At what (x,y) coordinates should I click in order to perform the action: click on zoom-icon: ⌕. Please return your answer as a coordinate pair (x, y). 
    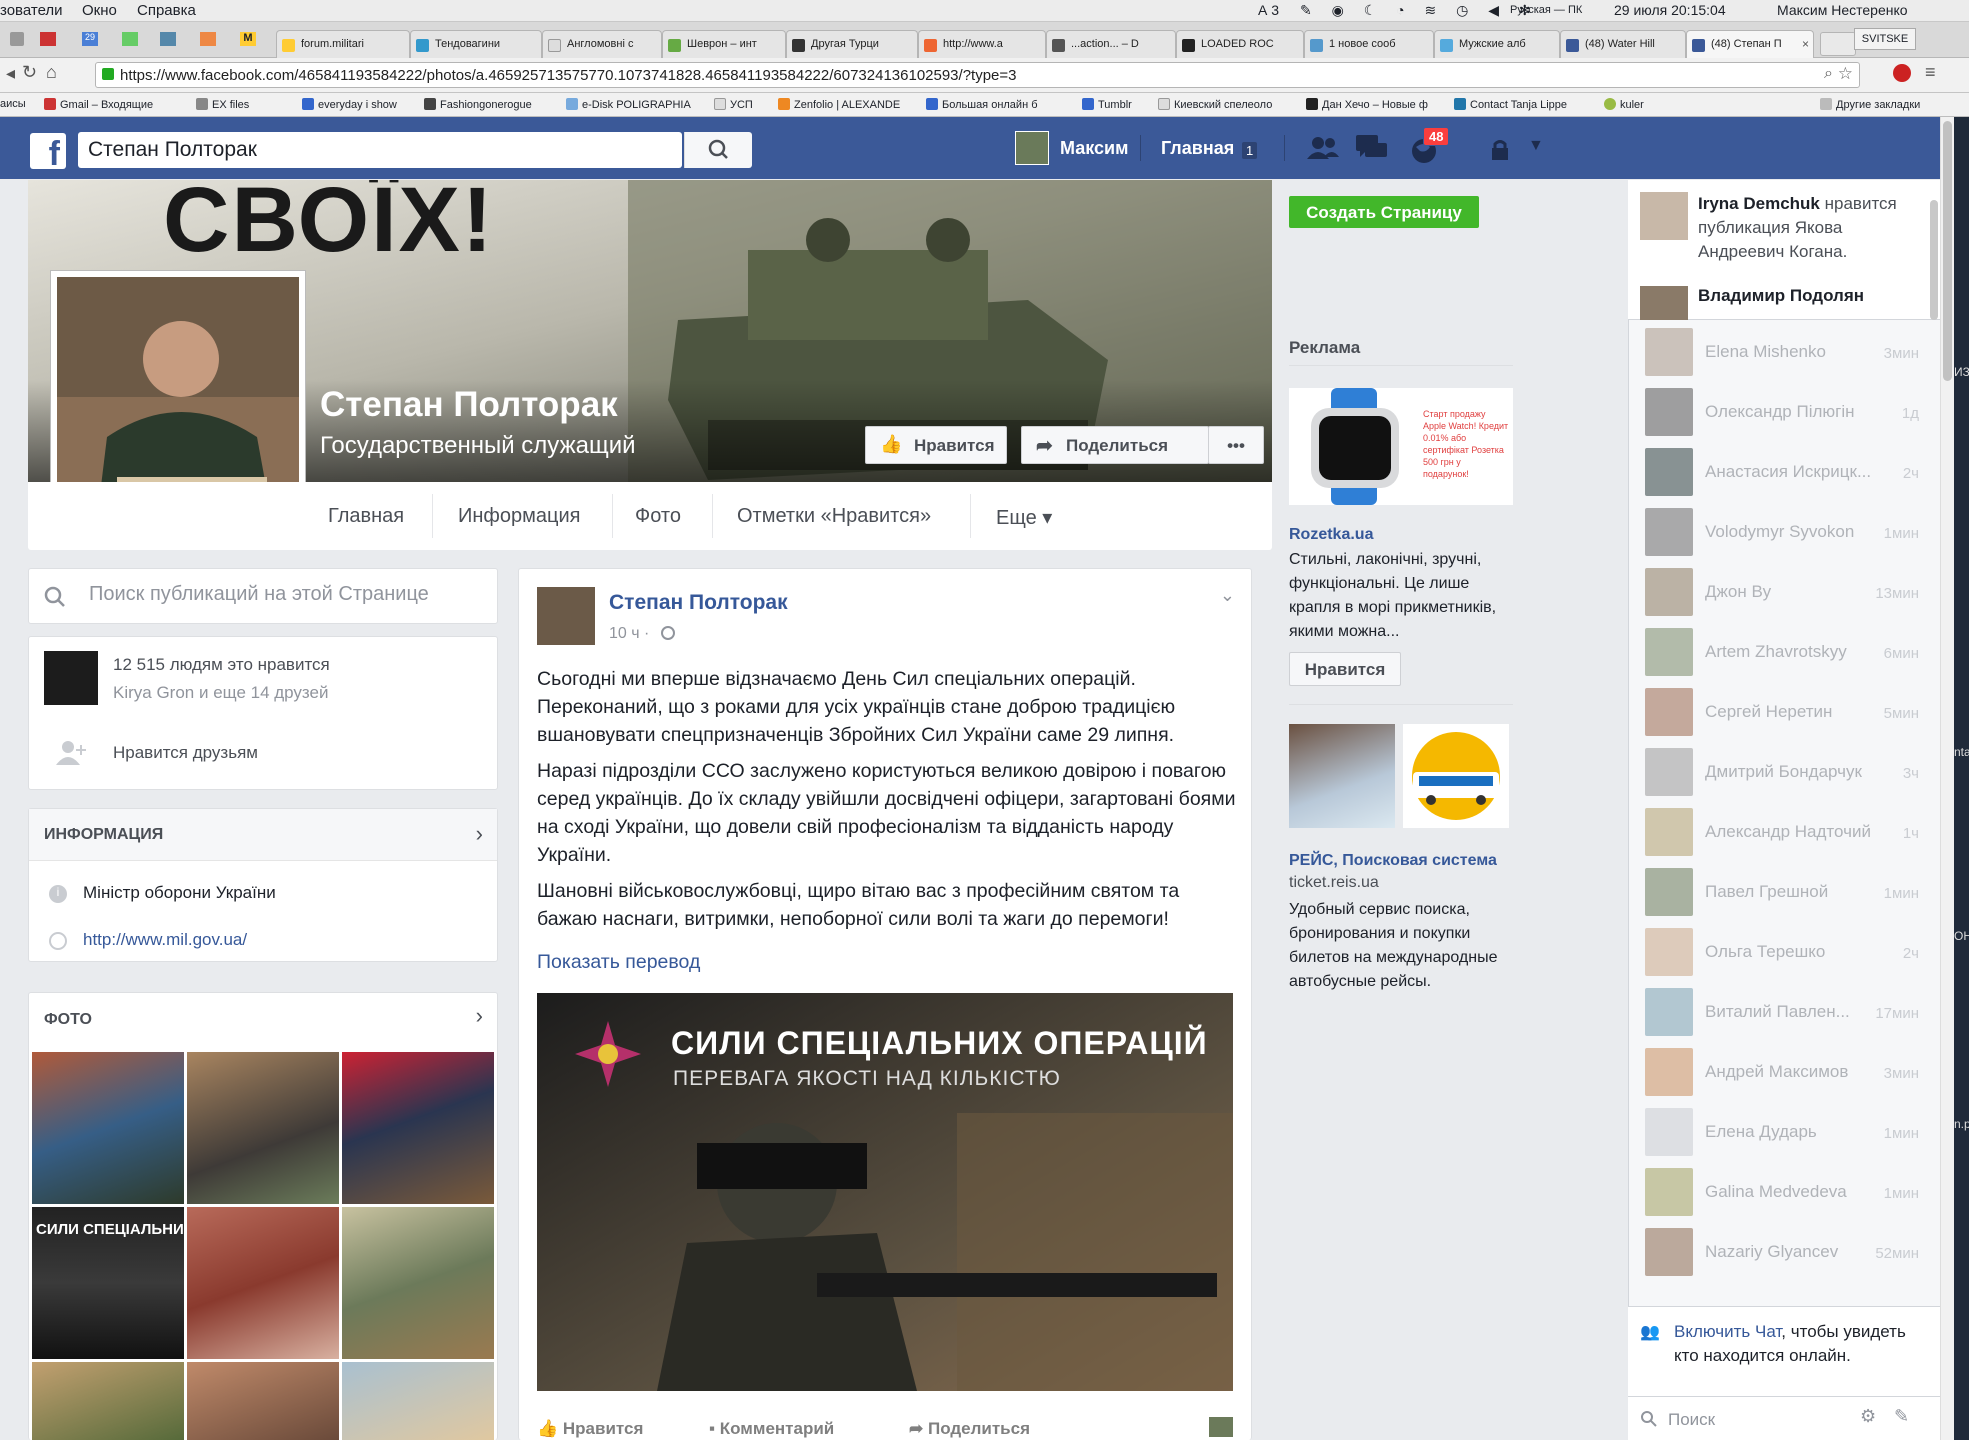
    Looking at the image, I should click on (1828, 74).